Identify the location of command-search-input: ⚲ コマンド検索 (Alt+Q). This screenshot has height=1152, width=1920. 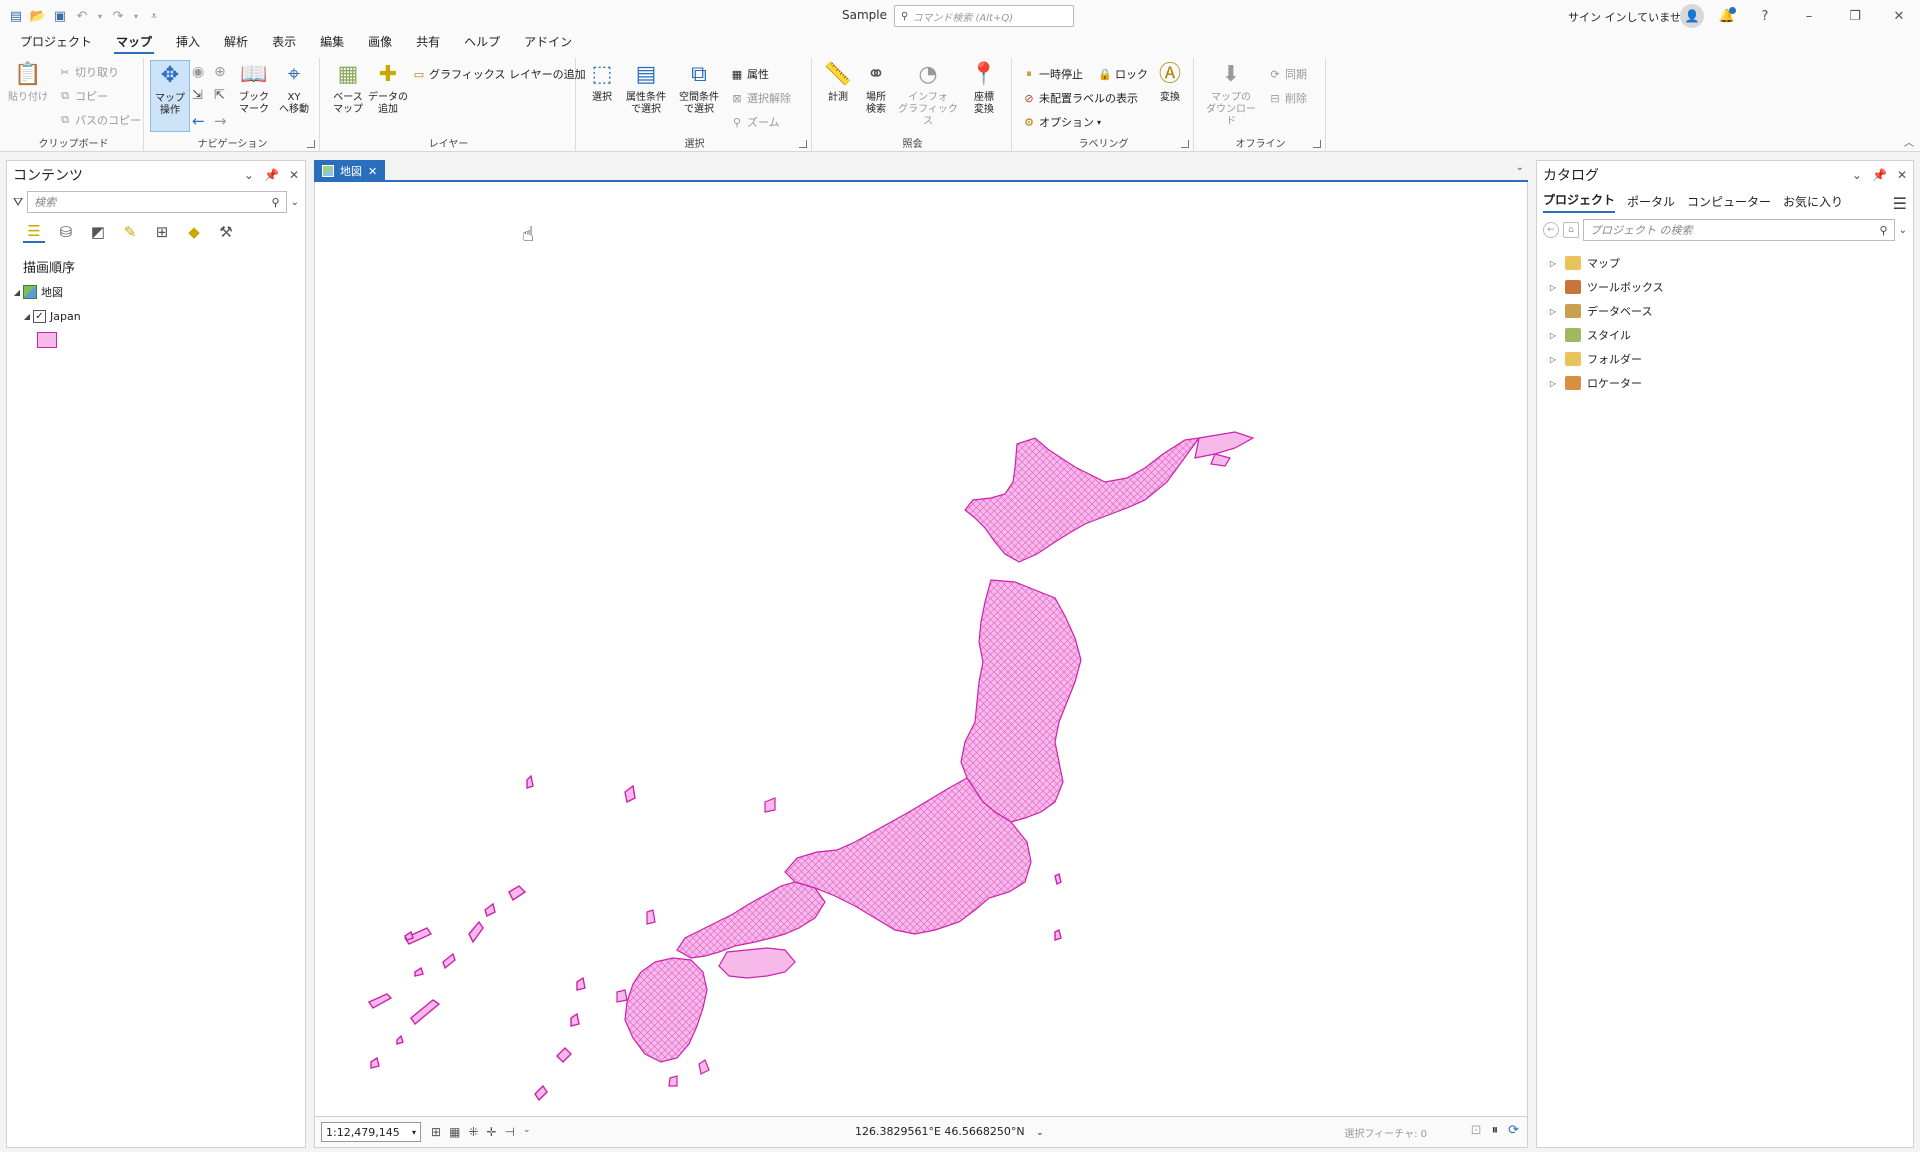
(984, 16).